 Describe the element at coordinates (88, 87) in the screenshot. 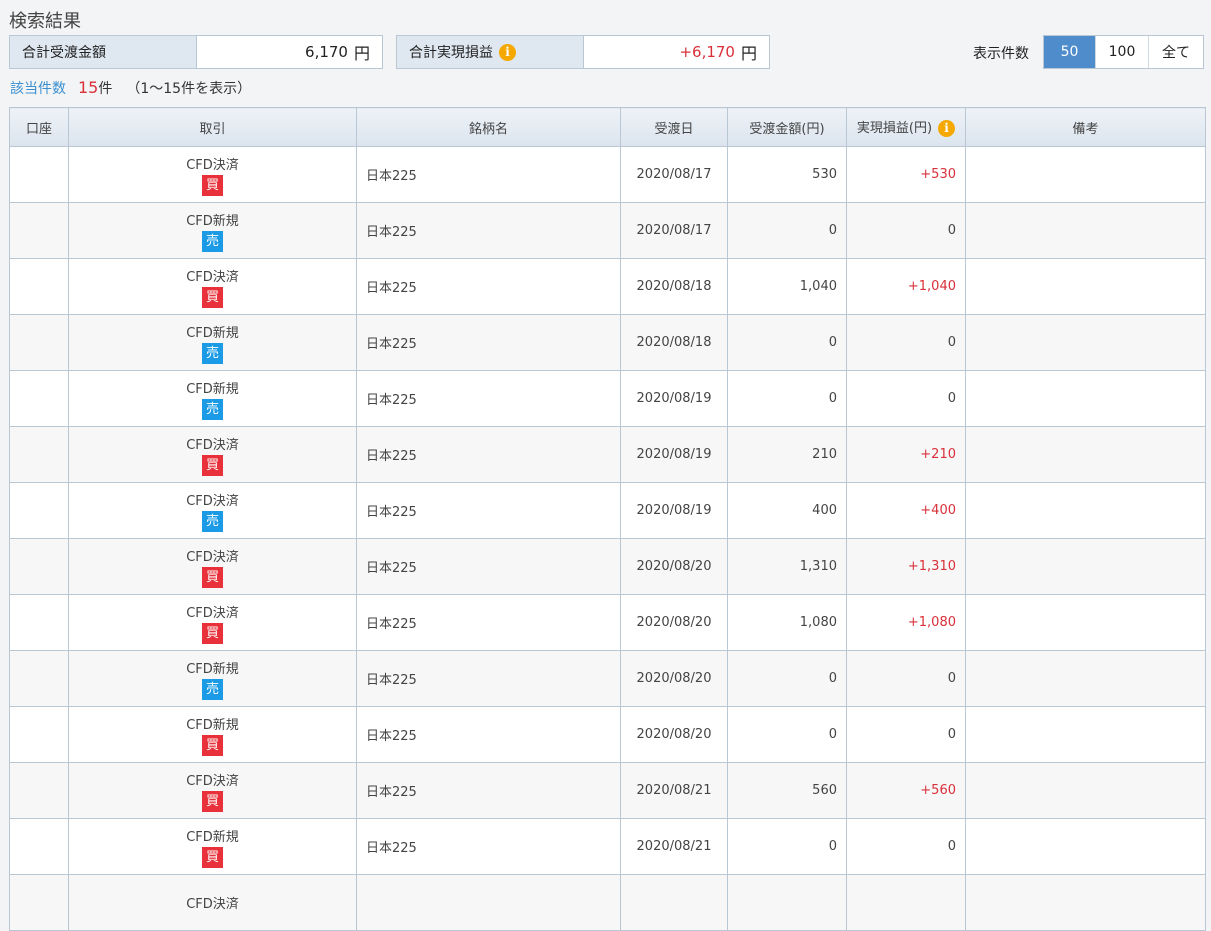

I see `hit-count-value: 15` at that location.